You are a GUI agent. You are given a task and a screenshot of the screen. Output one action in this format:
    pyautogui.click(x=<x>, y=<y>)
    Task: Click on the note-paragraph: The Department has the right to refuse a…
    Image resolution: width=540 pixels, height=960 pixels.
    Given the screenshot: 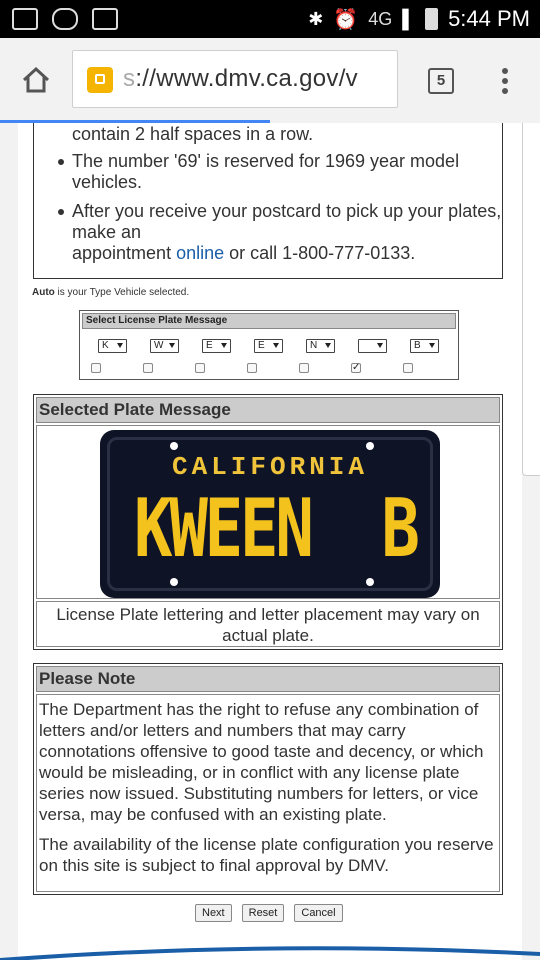 What is the action you would take?
    pyautogui.click(x=261, y=762)
    